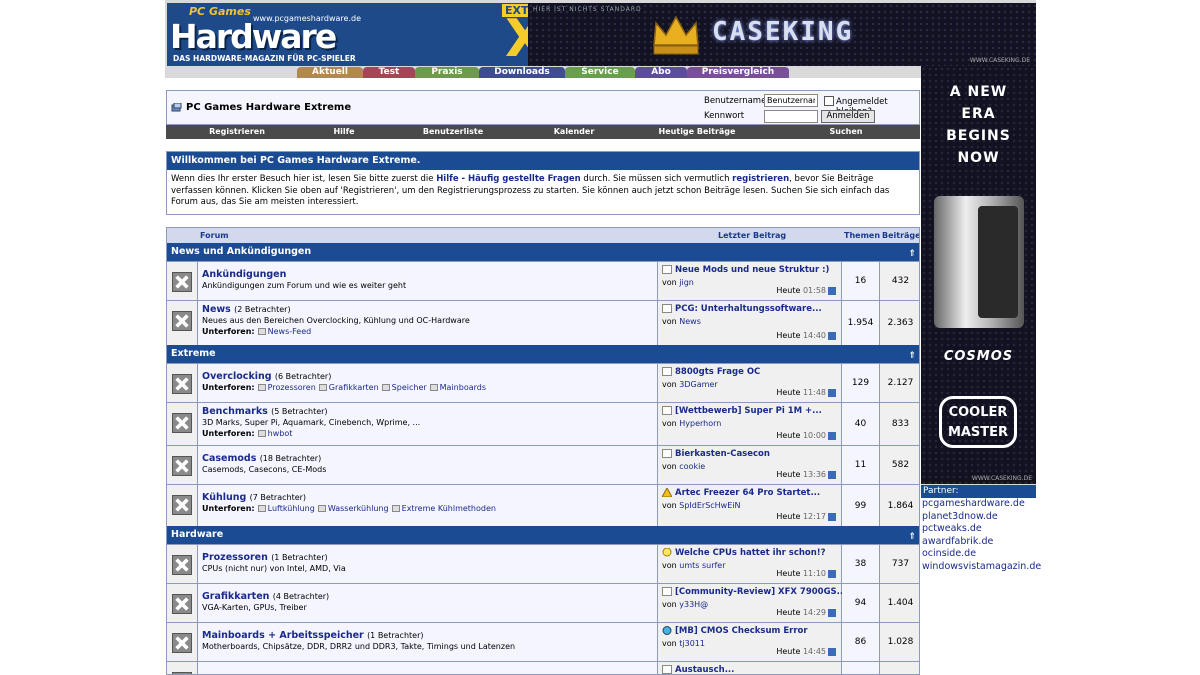  What do you see at coordinates (389, 72) in the screenshot?
I see `tab-test: Test` at bounding box center [389, 72].